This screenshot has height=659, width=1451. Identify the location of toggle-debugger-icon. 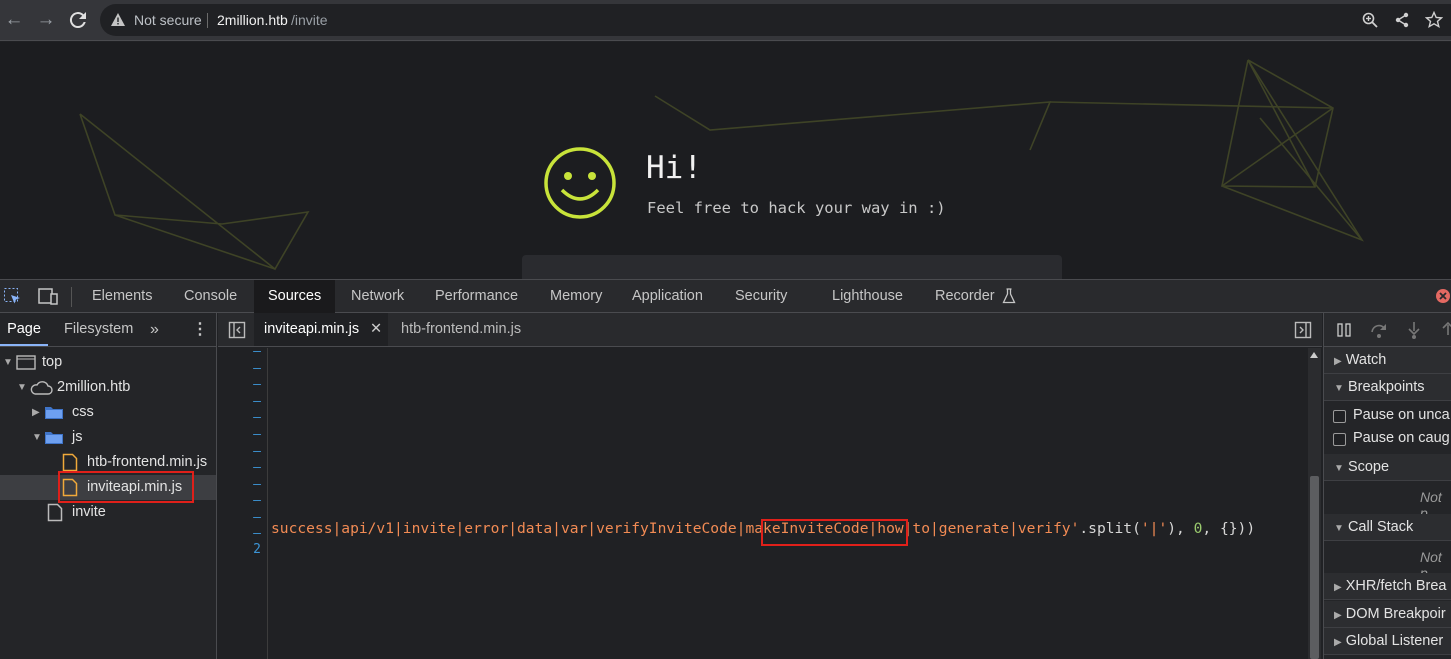
(1303, 332).